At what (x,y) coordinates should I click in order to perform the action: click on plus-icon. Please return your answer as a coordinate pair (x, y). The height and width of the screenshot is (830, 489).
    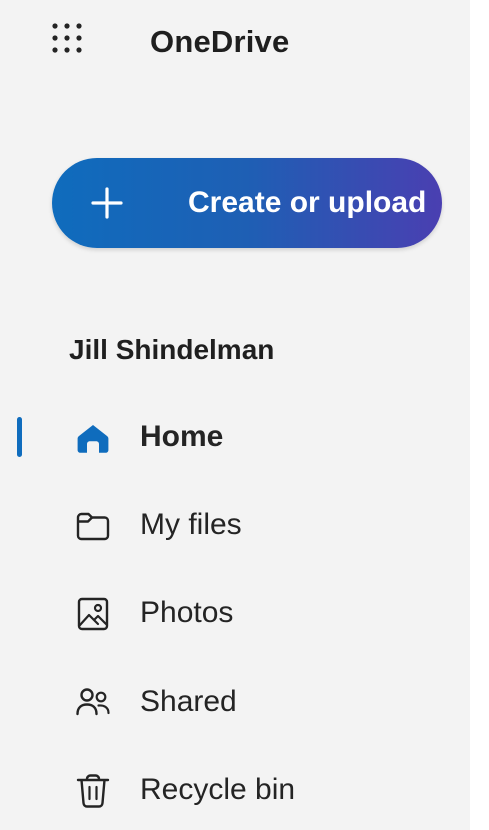
    Looking at the image, I should click on (107, 203).